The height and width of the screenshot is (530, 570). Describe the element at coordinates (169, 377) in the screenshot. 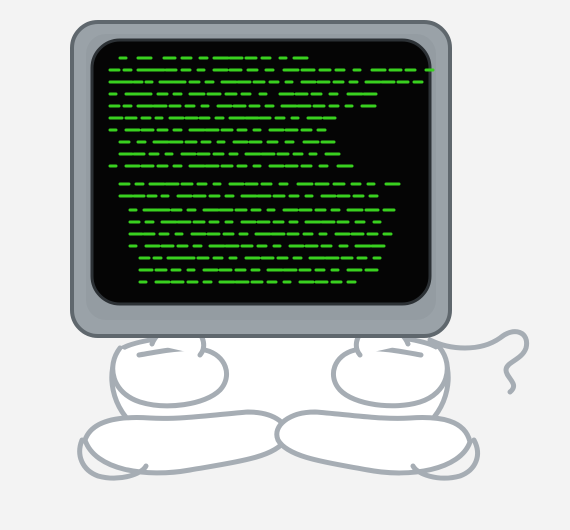

I see `left-arm` at that location.